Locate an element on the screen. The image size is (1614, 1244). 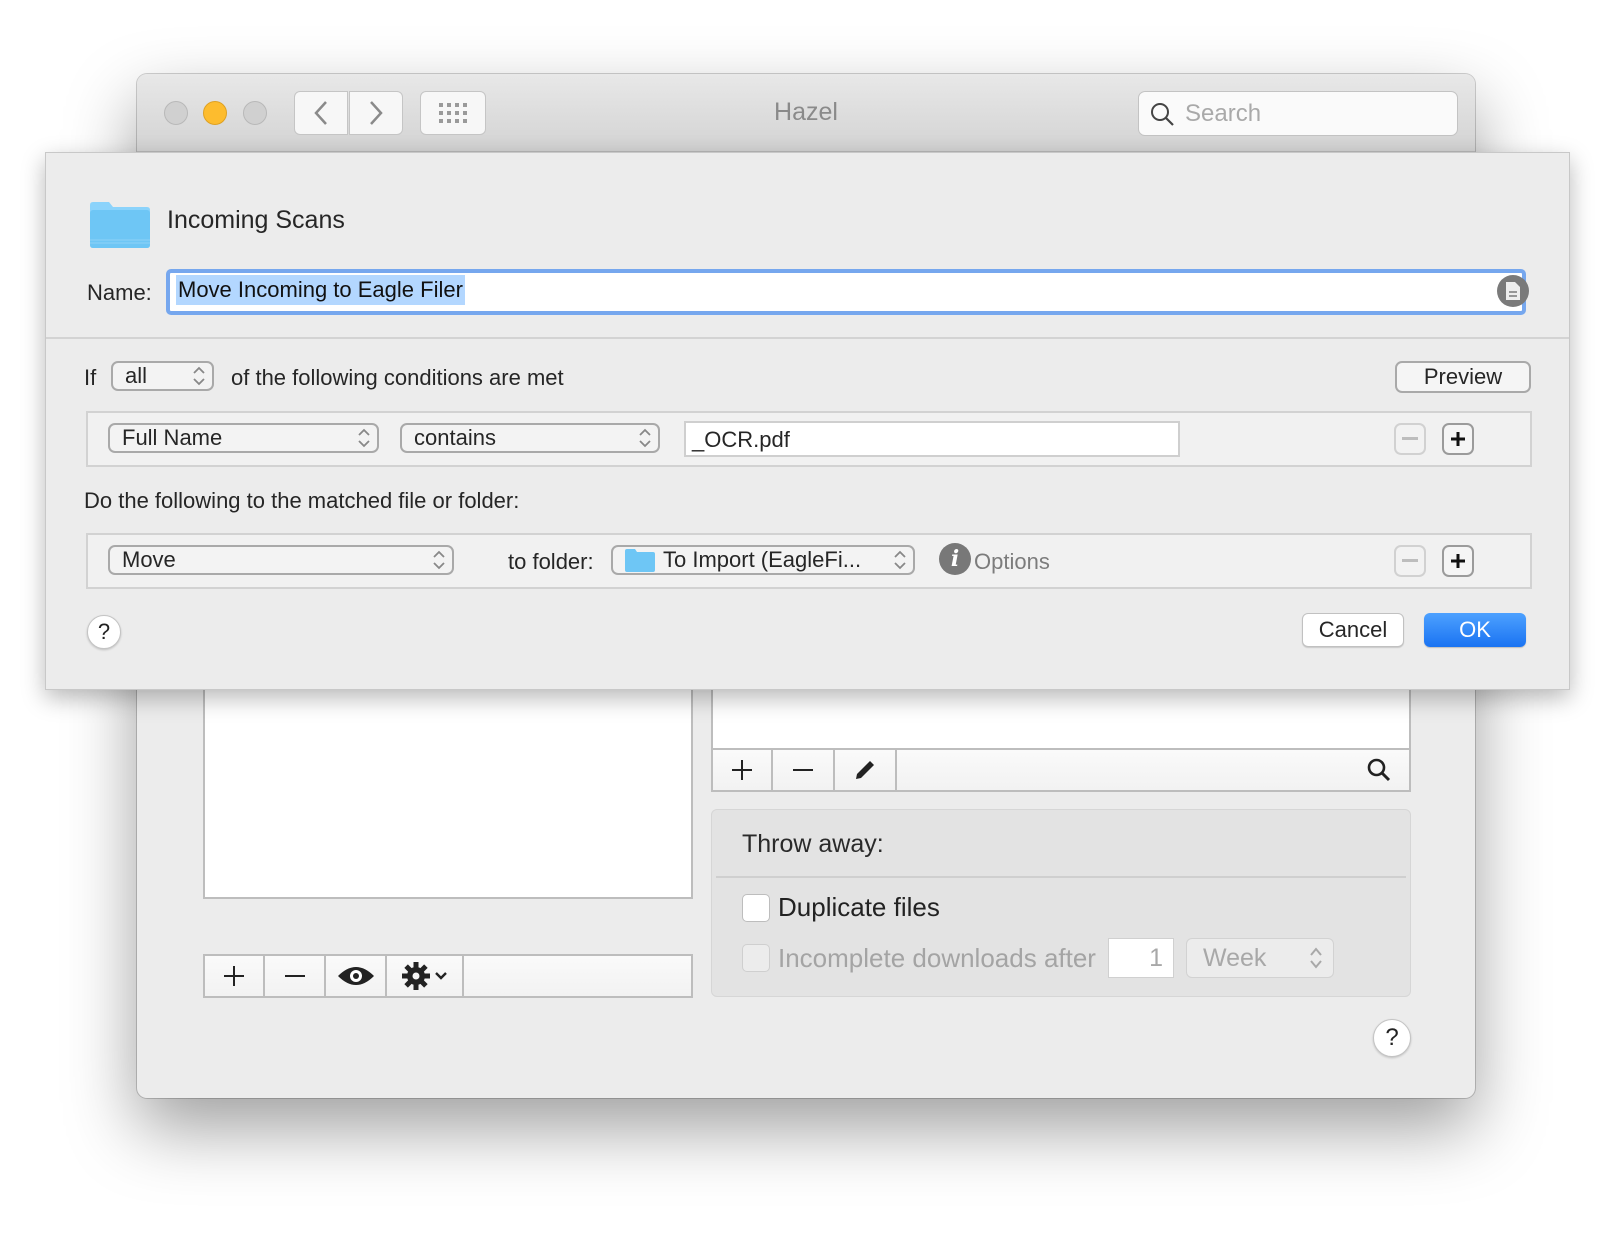
search-placeholder: Search is located at coordinates (1223, 113).